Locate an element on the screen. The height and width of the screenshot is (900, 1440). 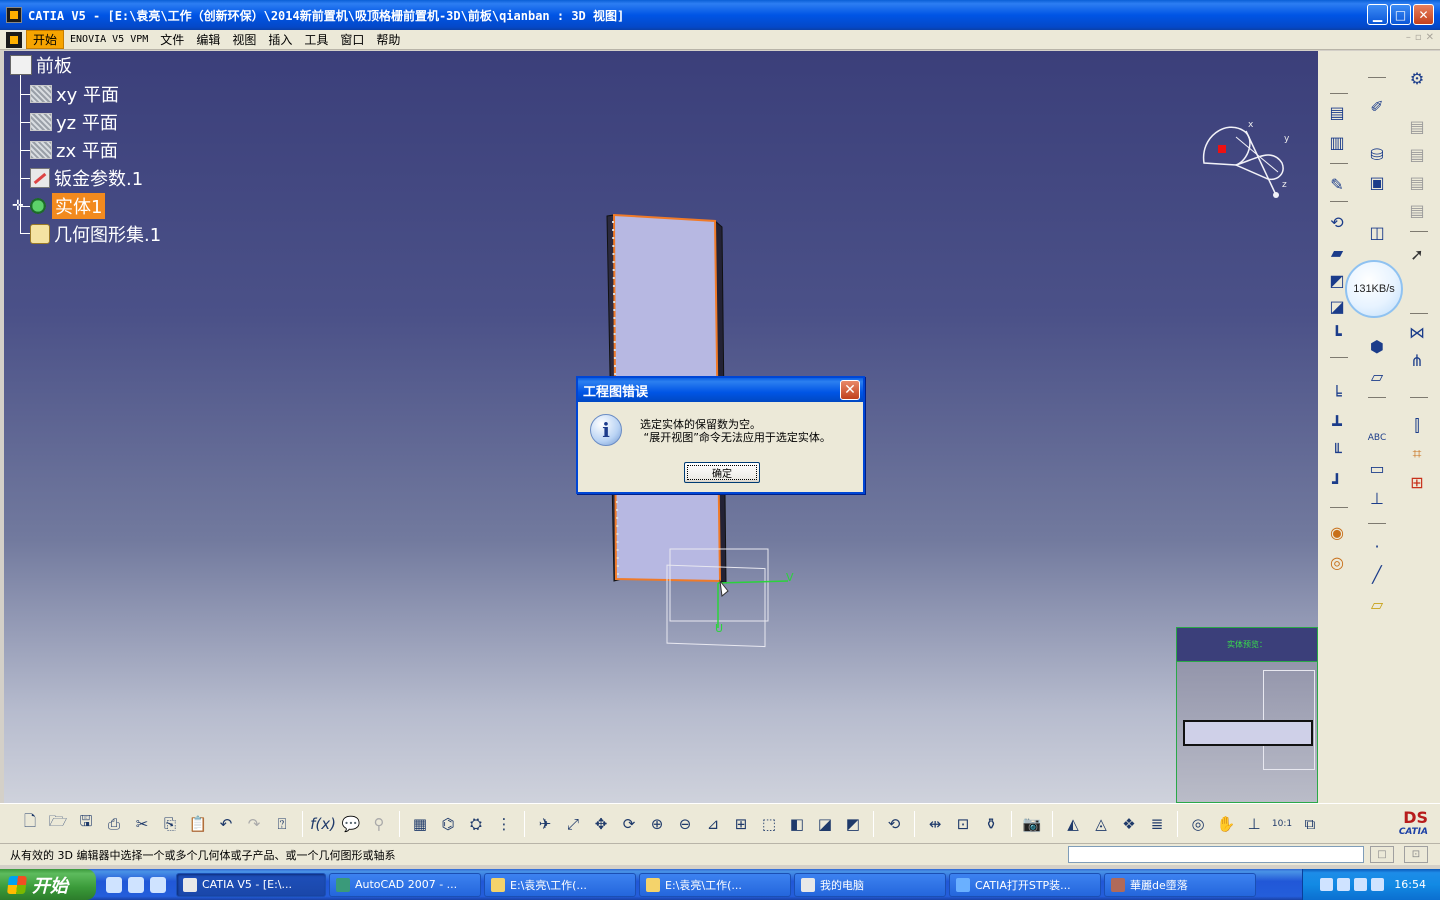
maximize-button: □ is located at coordinates (1400, 14).